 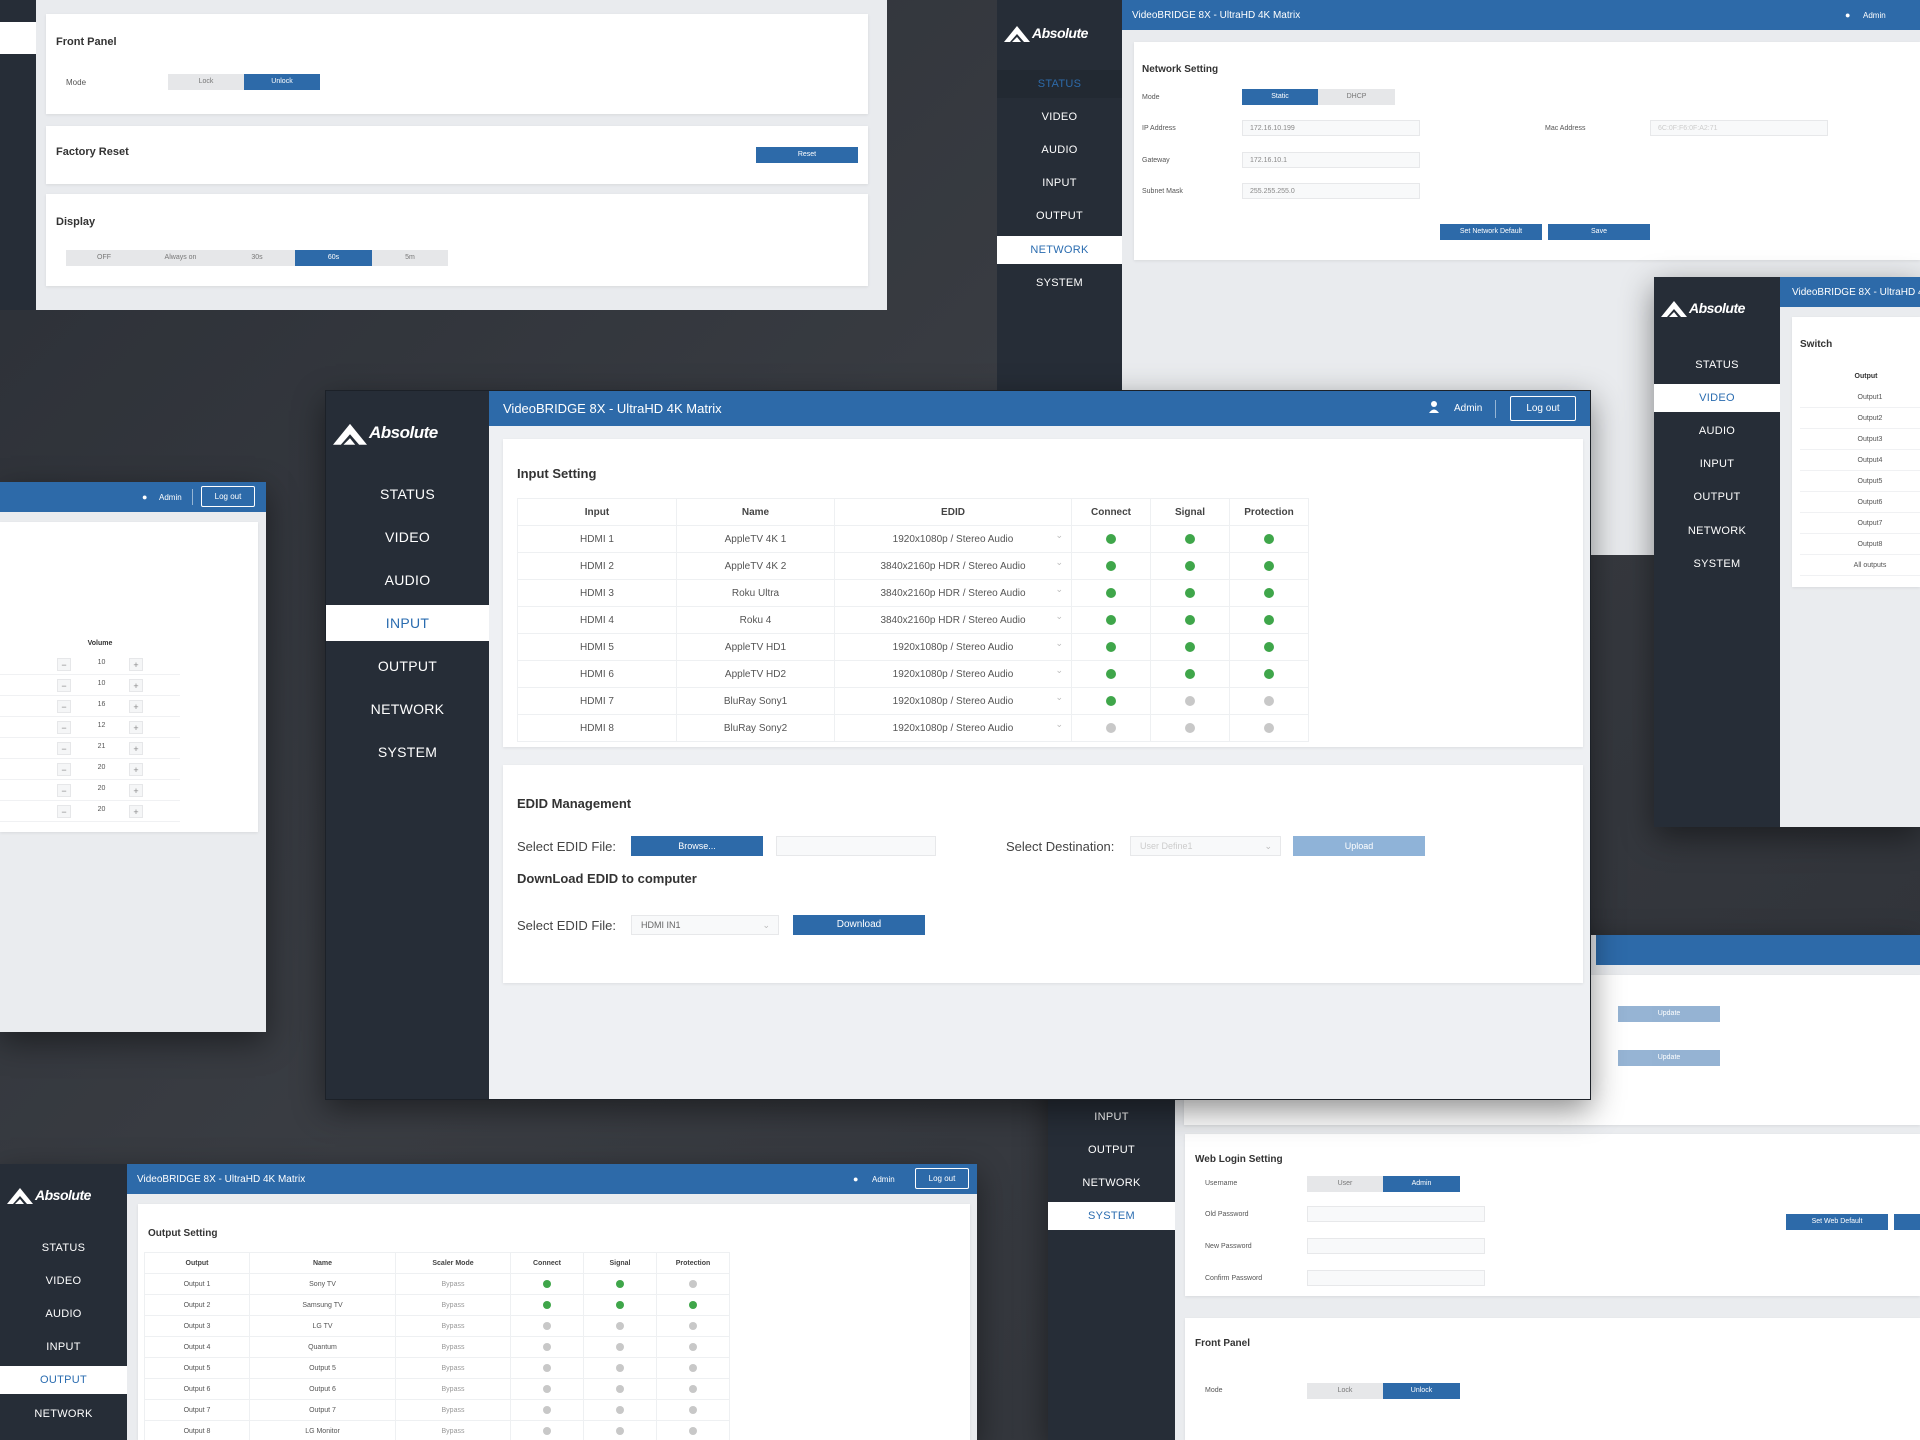 I want to click on volume-value: 21, so click(x=101, y=746).